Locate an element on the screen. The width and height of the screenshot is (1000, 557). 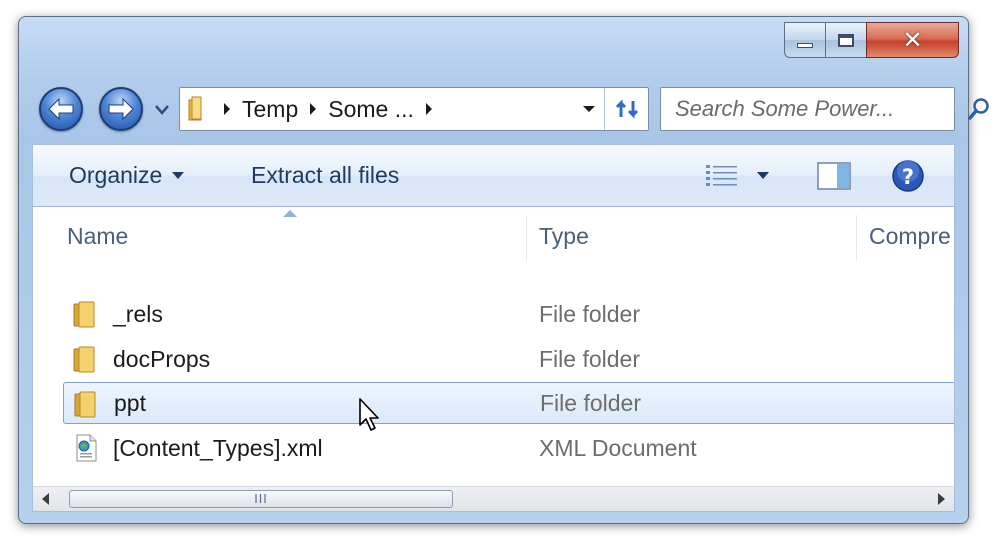
preview-pane-button is located at coordinates (834, 175).